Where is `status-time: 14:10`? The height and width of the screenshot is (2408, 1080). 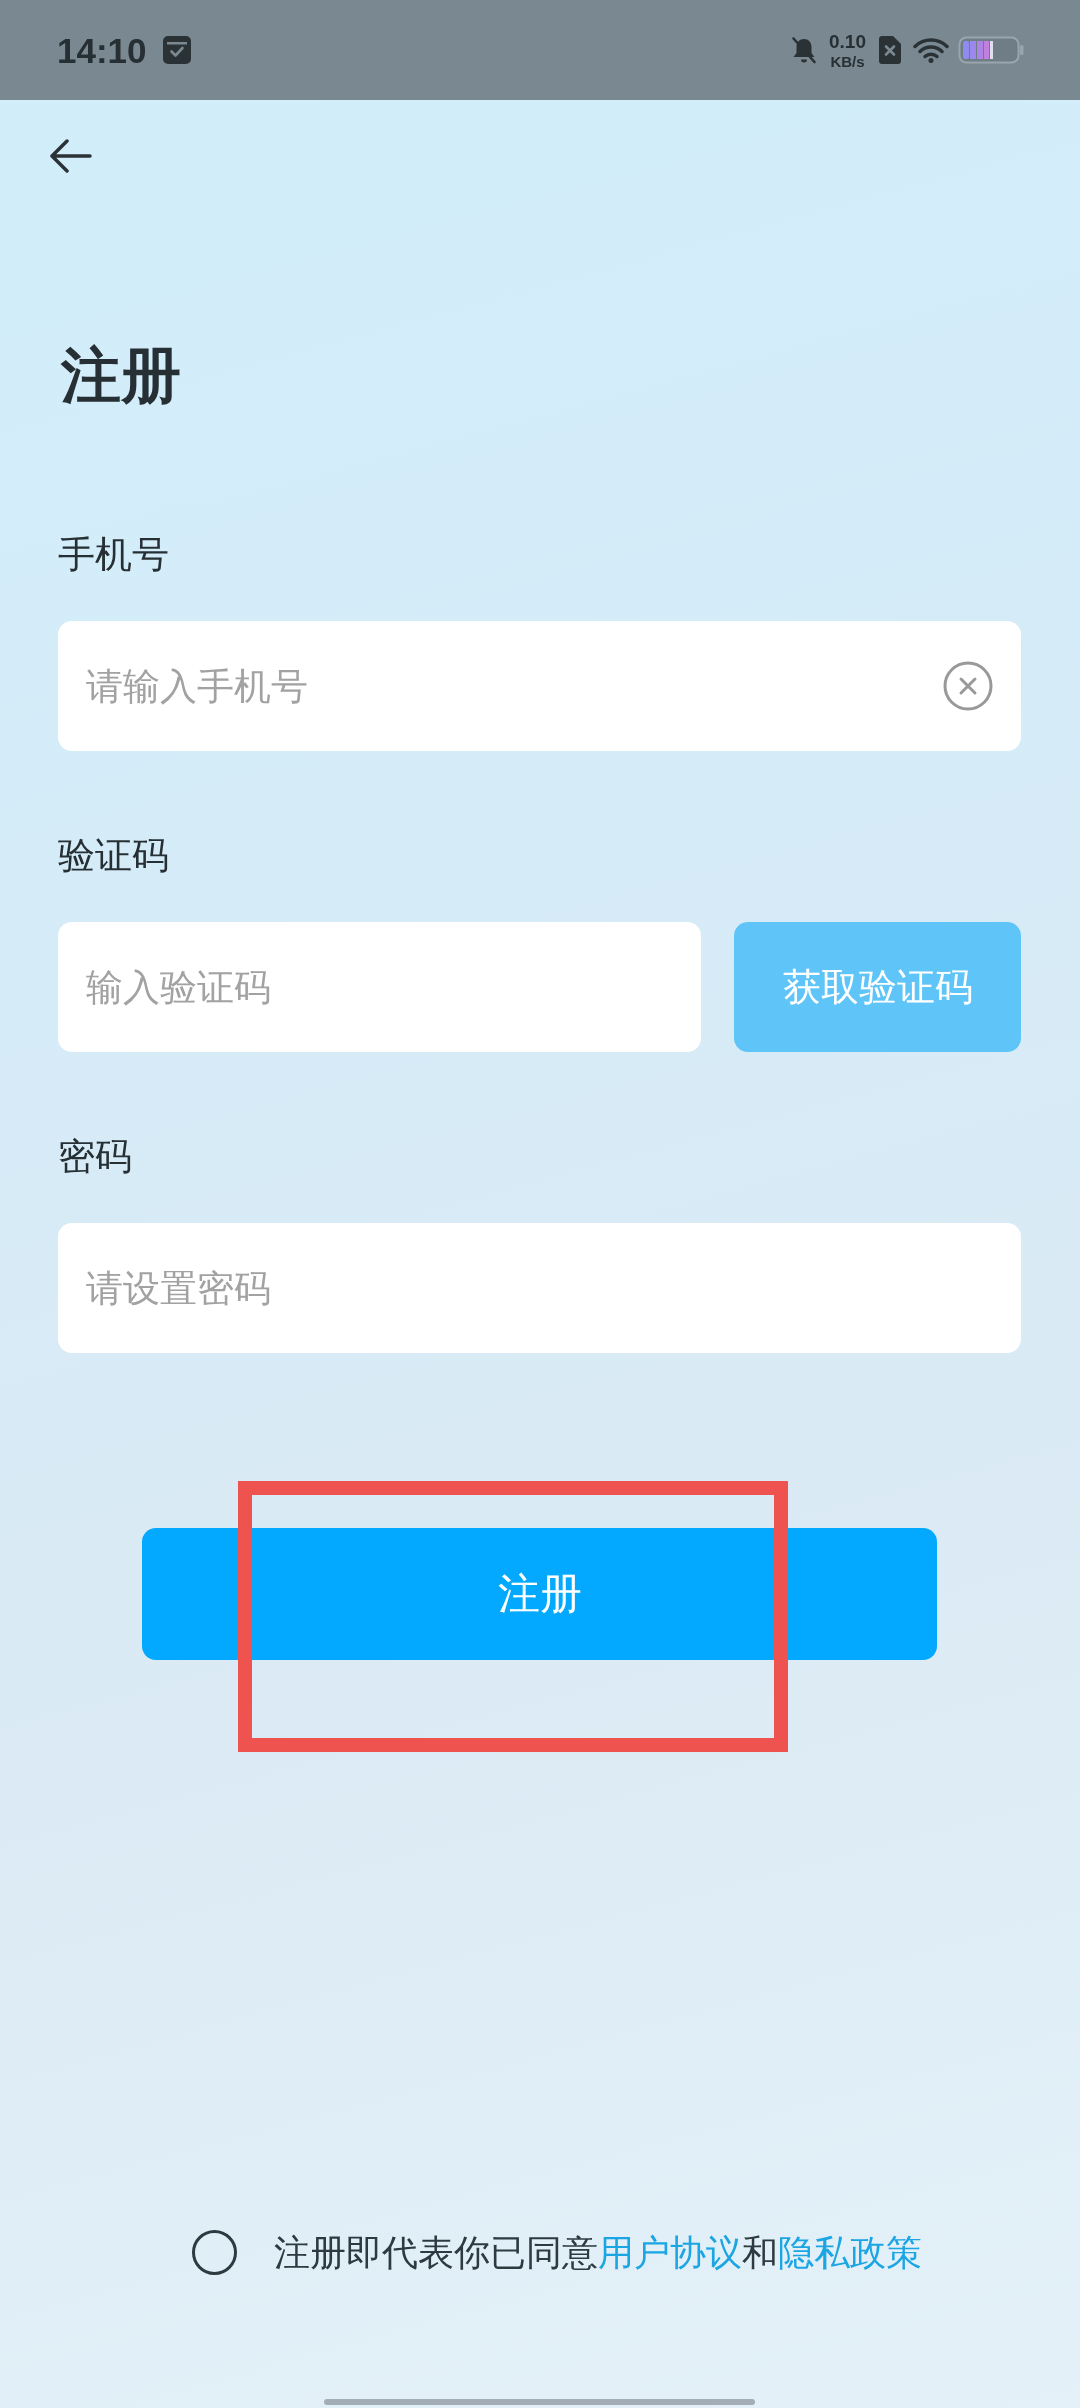
status-time: 14:10 is located at coordinates (102, 50).